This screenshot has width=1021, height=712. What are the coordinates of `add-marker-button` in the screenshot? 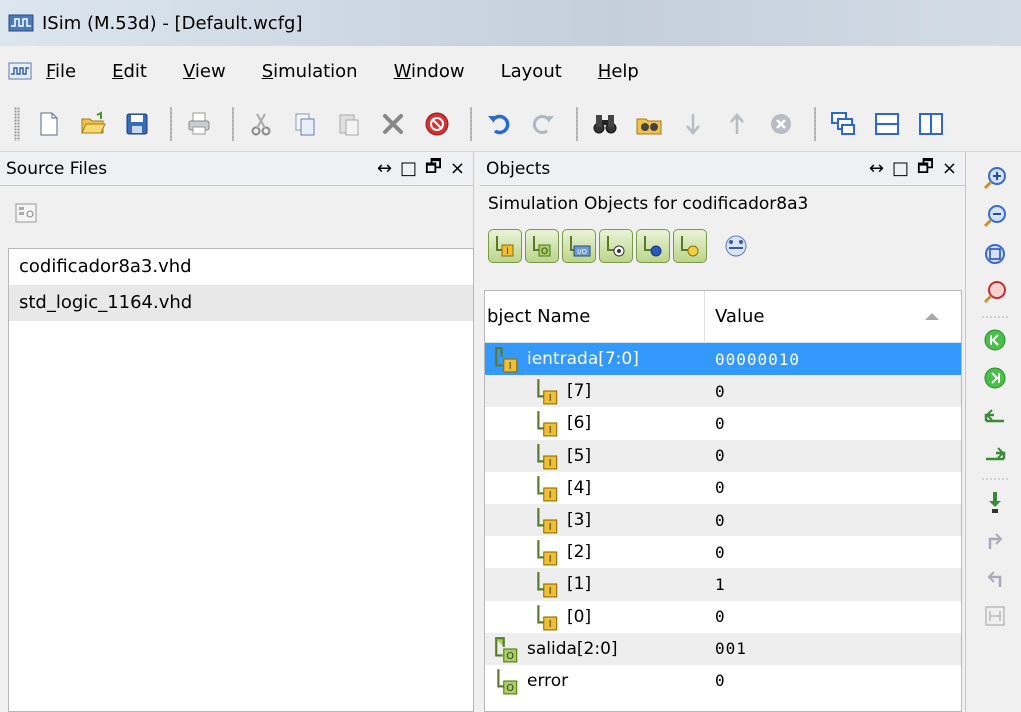 It's located at (995, 502).